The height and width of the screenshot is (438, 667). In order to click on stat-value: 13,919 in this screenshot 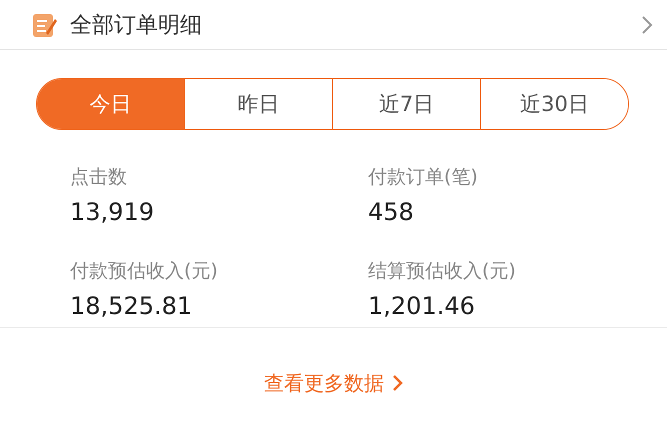, I will do `click(112, 212)`.